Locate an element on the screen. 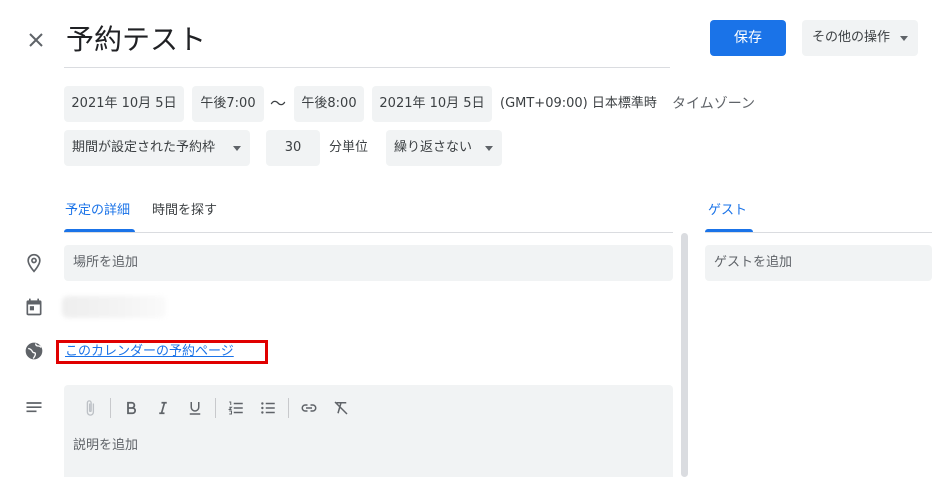 Image resolution: width=932 pixels, height=477 pixels. globe-icon is located at coordinates (34, 351).